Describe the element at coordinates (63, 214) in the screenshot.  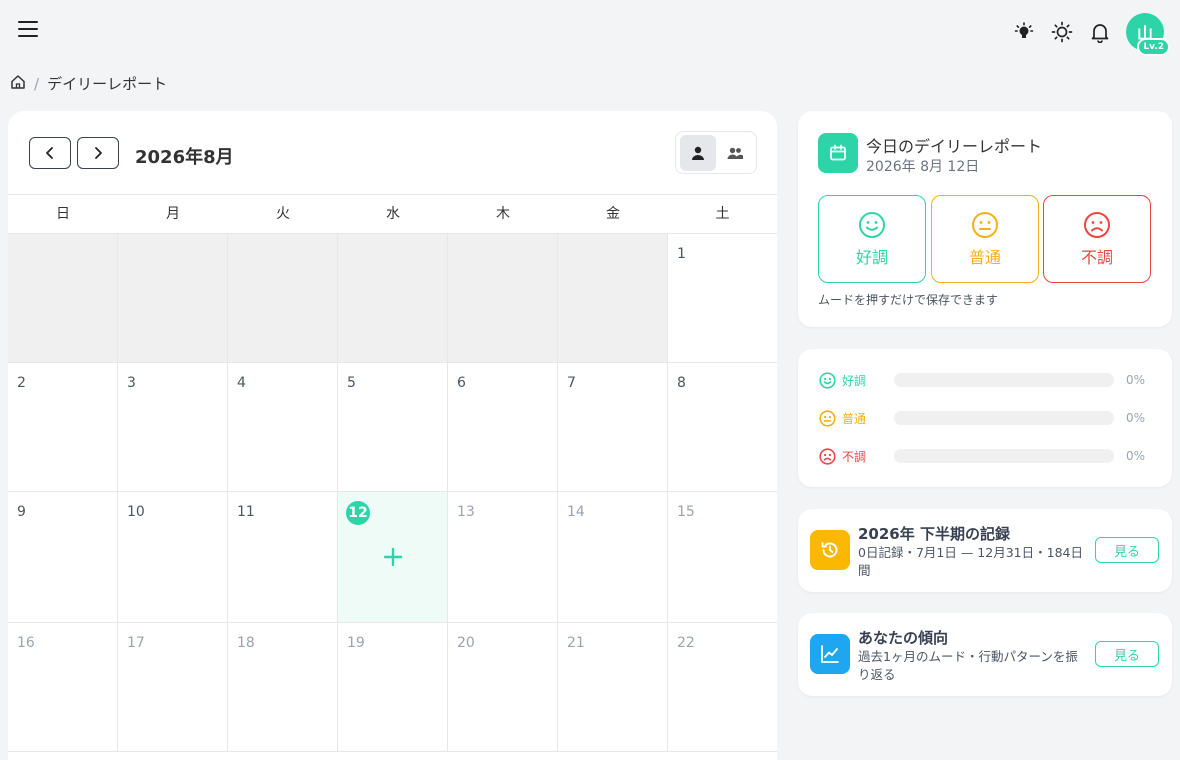
I see `weekday-sun: 日` at that location.